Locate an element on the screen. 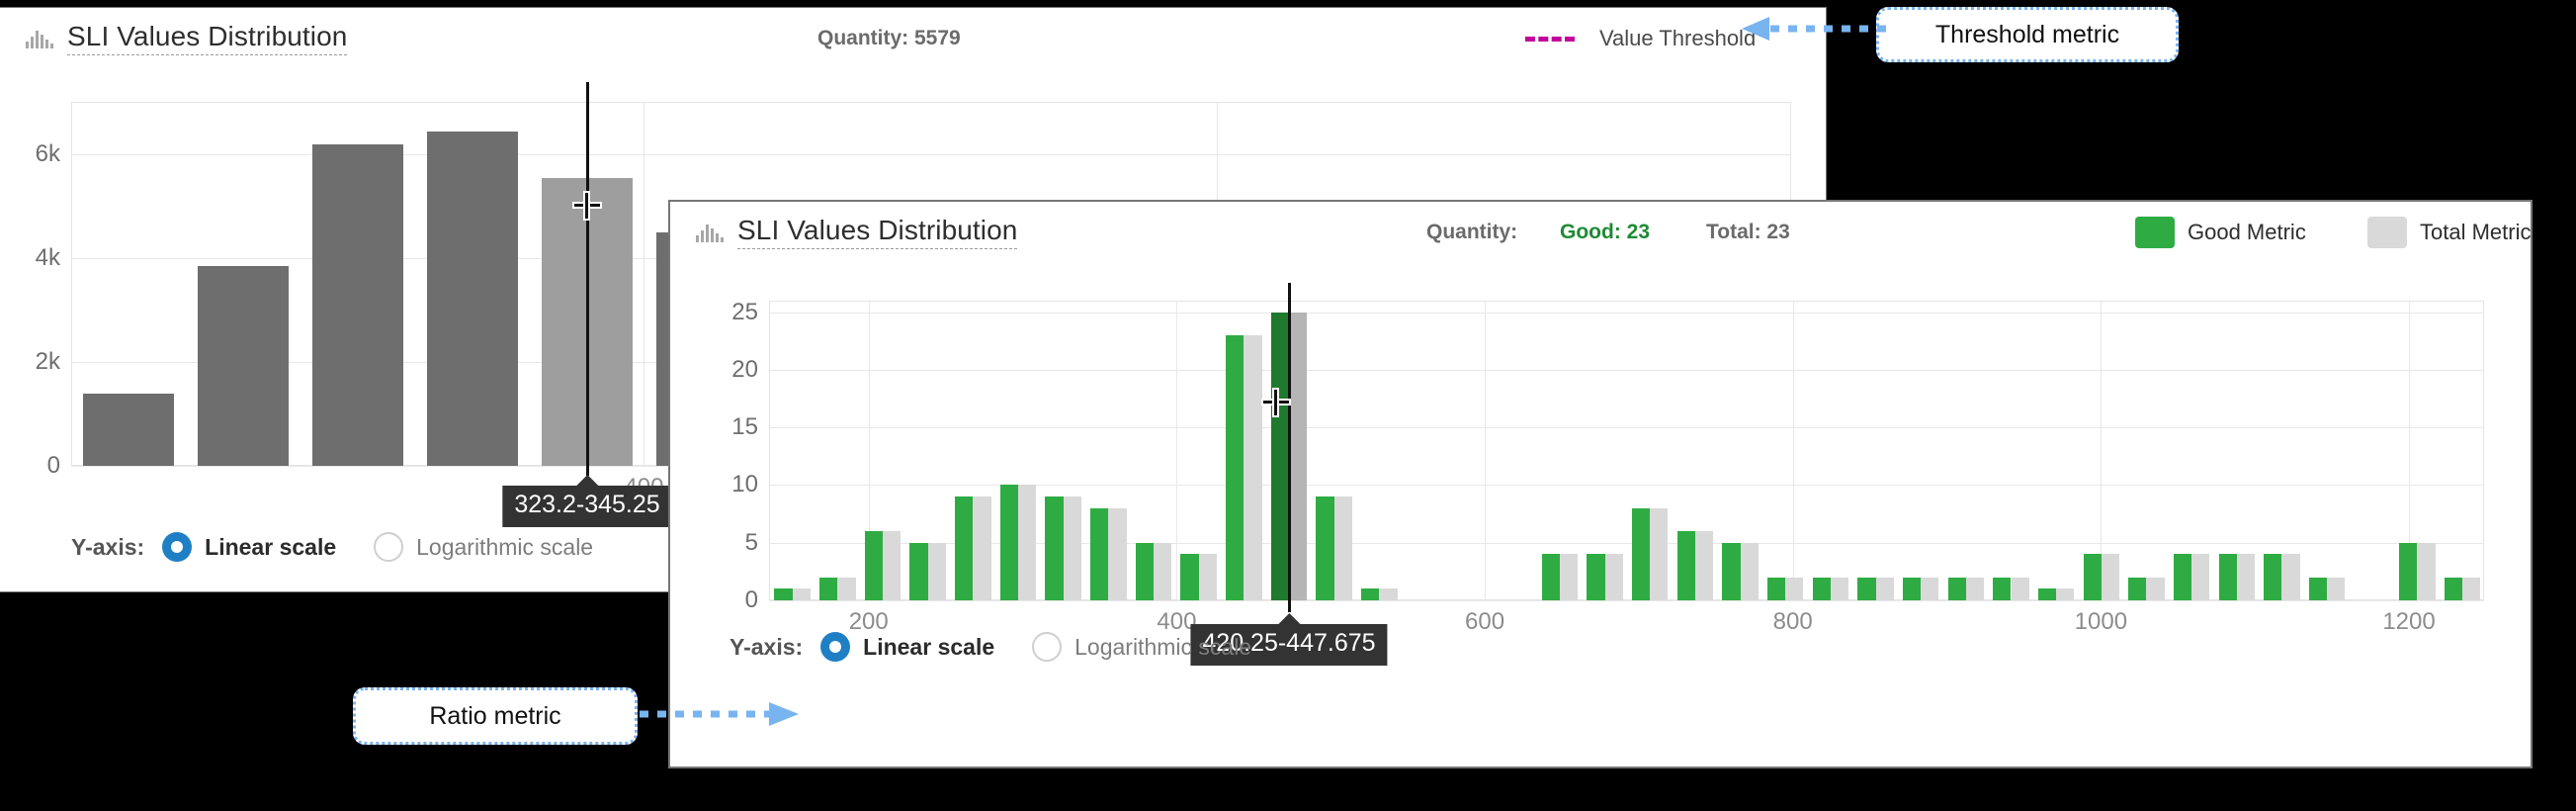 The image size is (2576, 811). radio-log-scale-threshold is located at coordinates (389, 547).